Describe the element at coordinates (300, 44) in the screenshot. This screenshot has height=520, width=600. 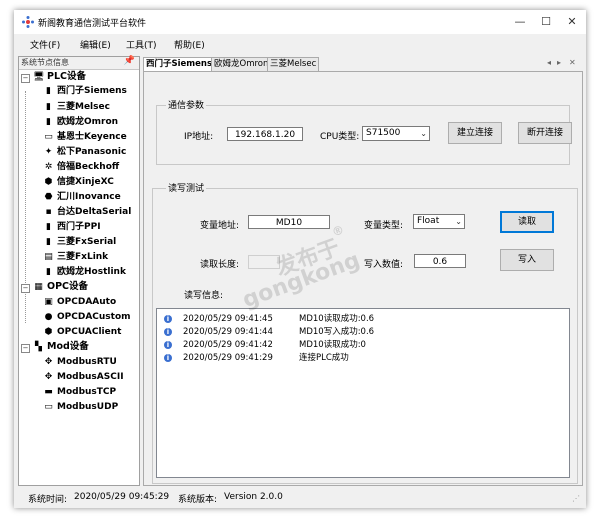
I see `menu-bar: 文件(F) 编辑(E) 工具(T) 帮助(E)` at that location.